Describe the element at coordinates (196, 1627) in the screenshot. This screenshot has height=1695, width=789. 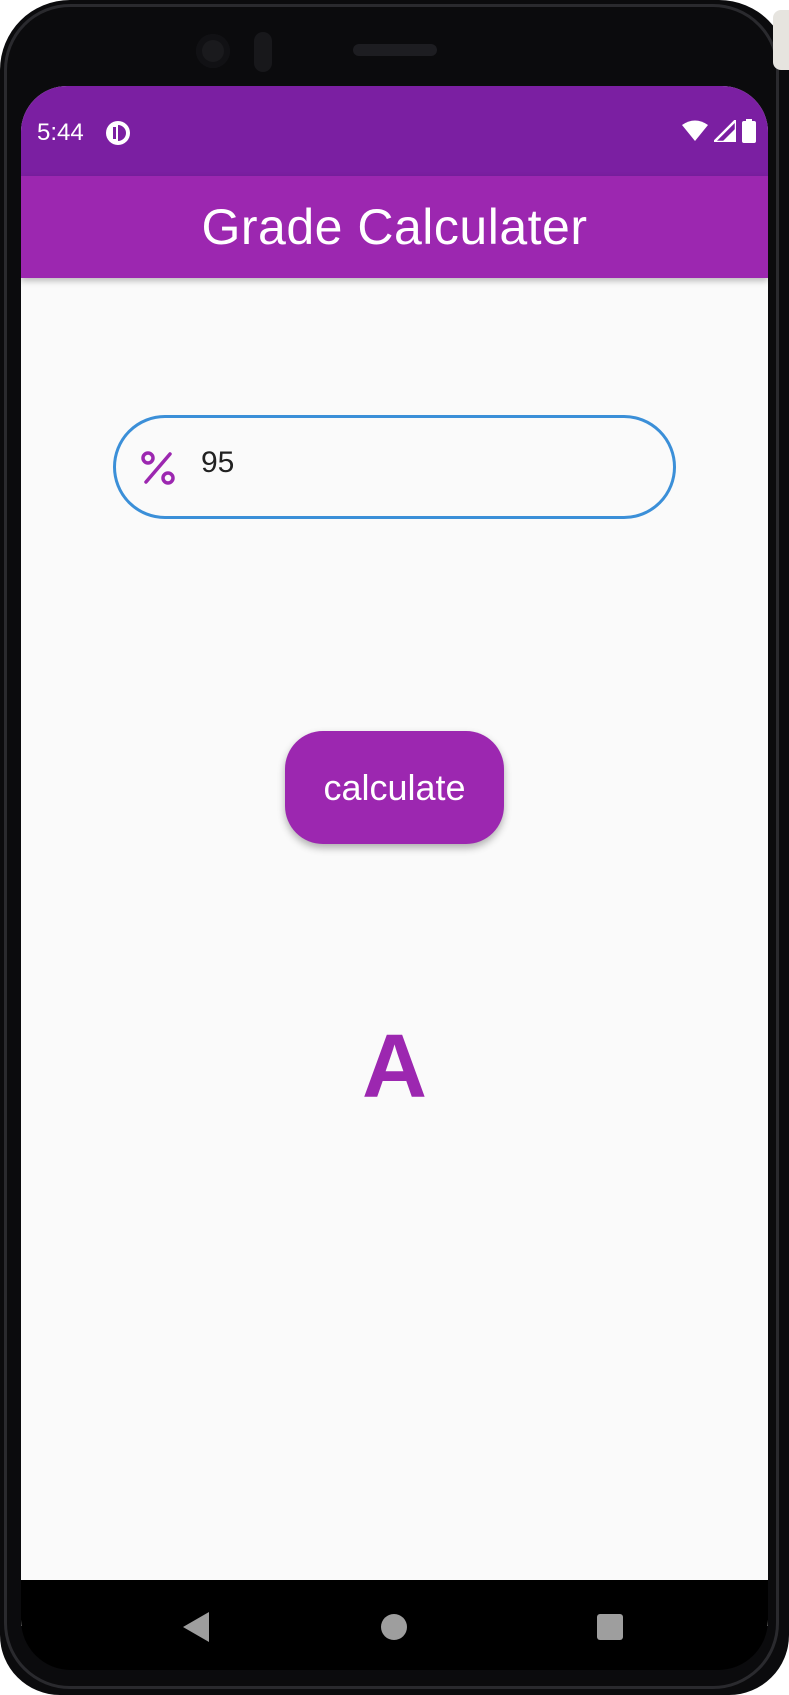
I see `back-icon` at that location.